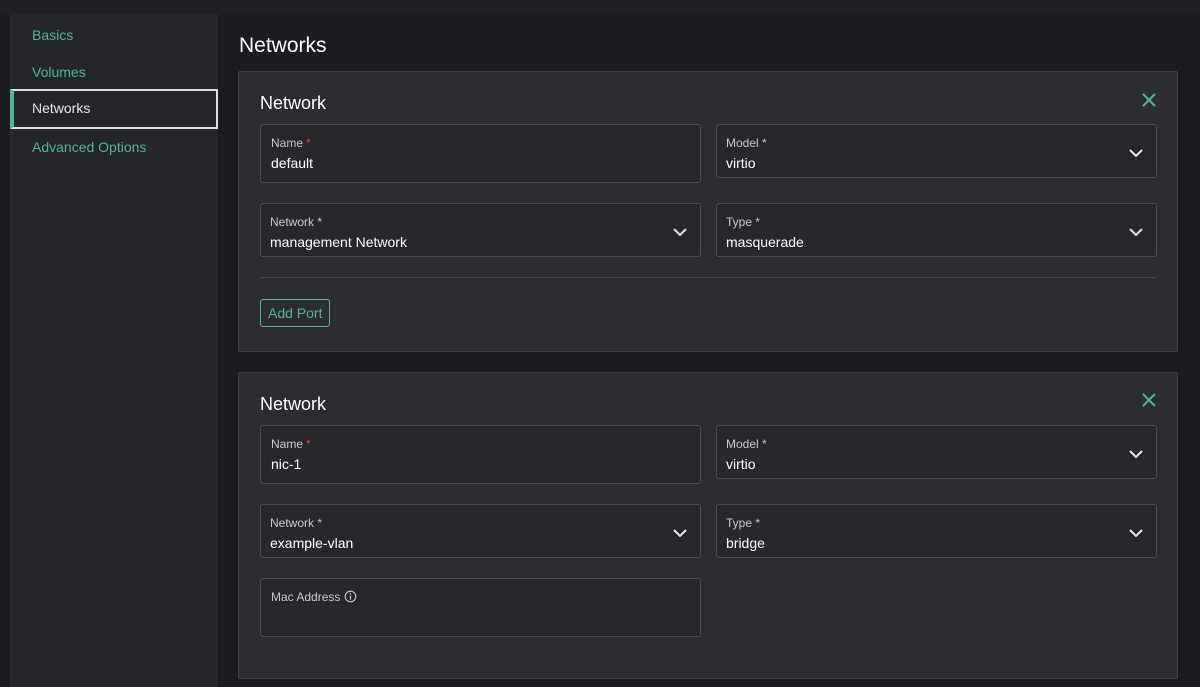  Describe the element at coordinates (745, 543) in the screenshot. I see `type-value: bridge` at that location.